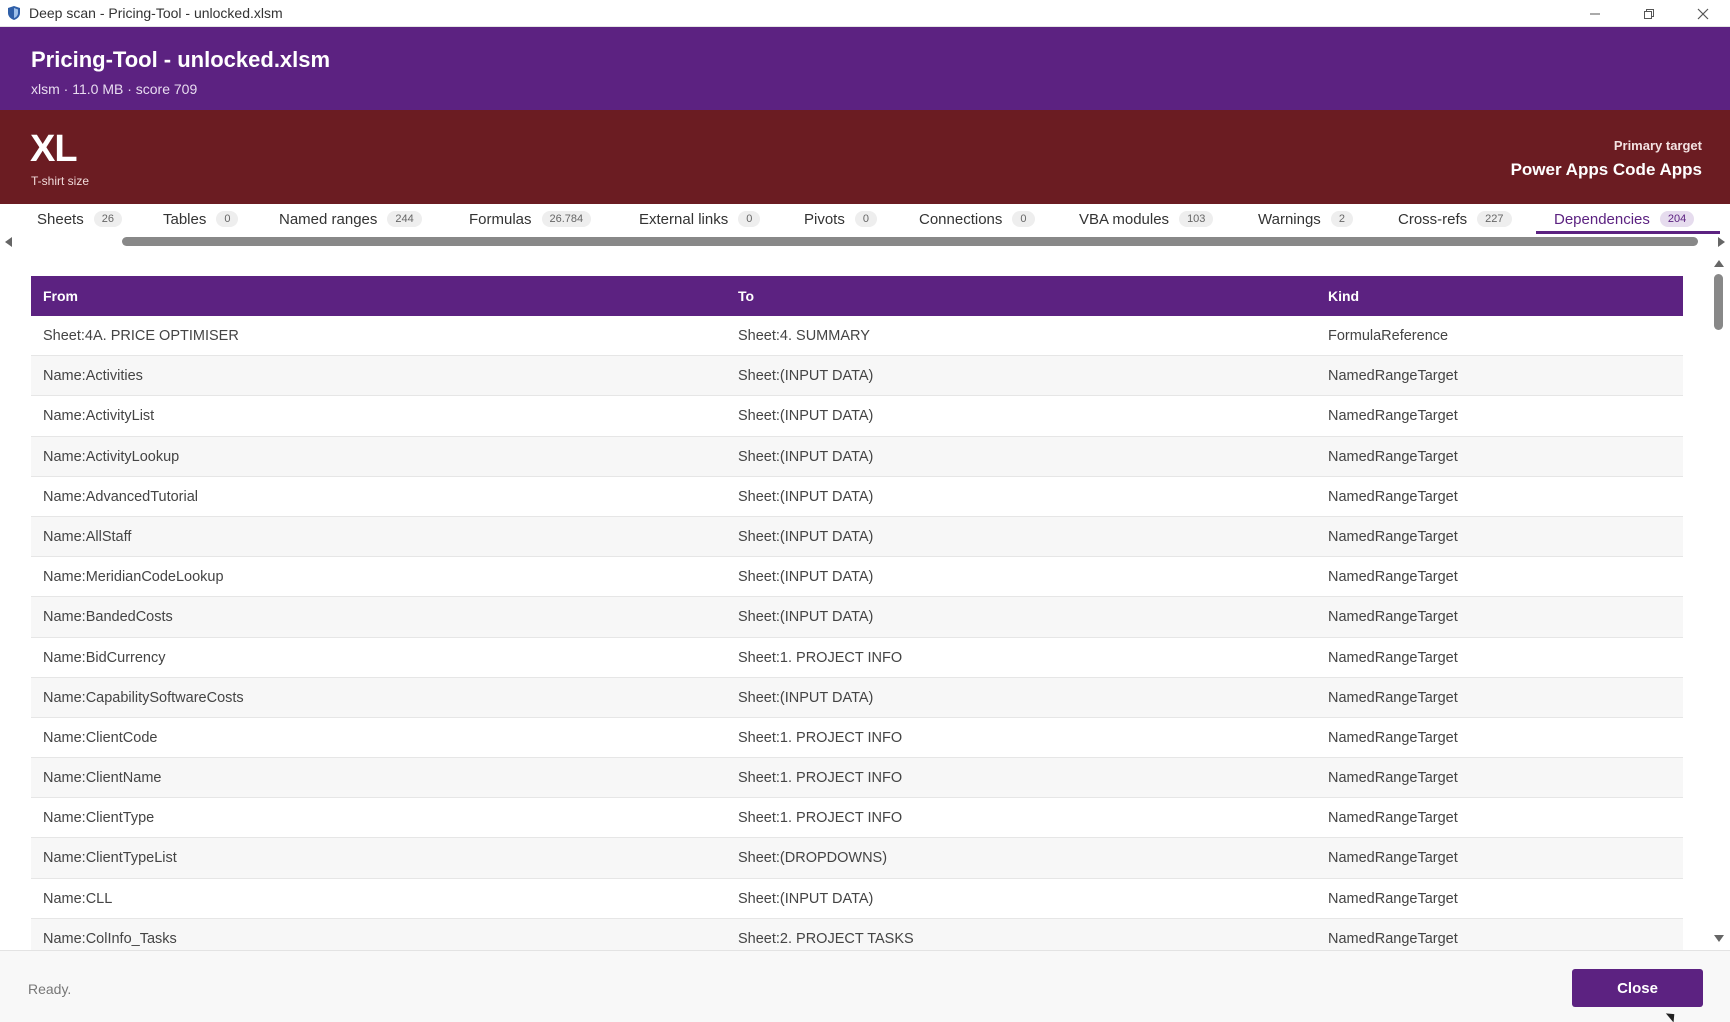 Image resolution: width=1730 pixels, height=1022 pixels. What do you see at coordinates (114, 89) in the screenshot?
I see `file-meta: xlsm · 11.0 MB · score 709` at bounding box center [114, 89].